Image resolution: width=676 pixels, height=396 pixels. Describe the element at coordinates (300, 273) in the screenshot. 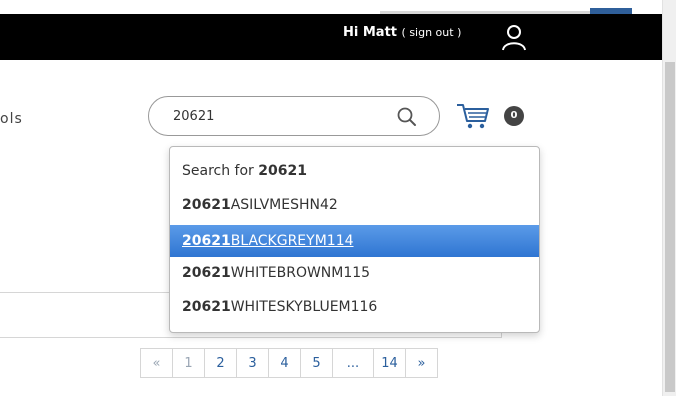

I see `suggestion-rest: WHITEBROWNM115` at that location.